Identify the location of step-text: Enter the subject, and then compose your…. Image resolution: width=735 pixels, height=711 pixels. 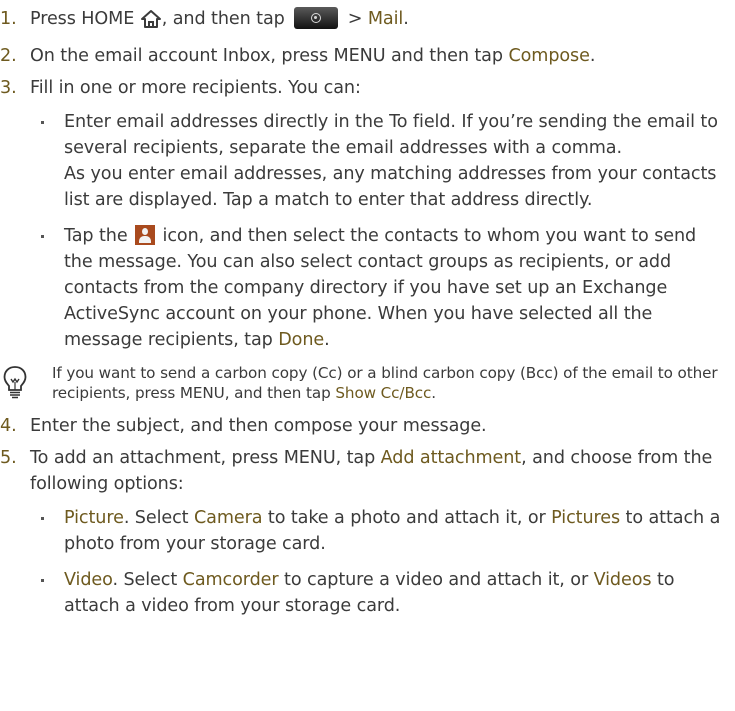
(258, 426).